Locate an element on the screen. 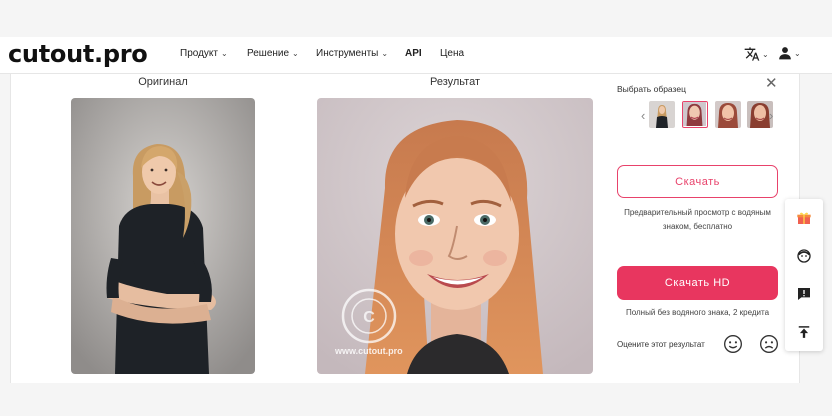 The height and width of the screenshot is (416, 832). nav-solution-label: Решение is located at coordinates (268, 53).